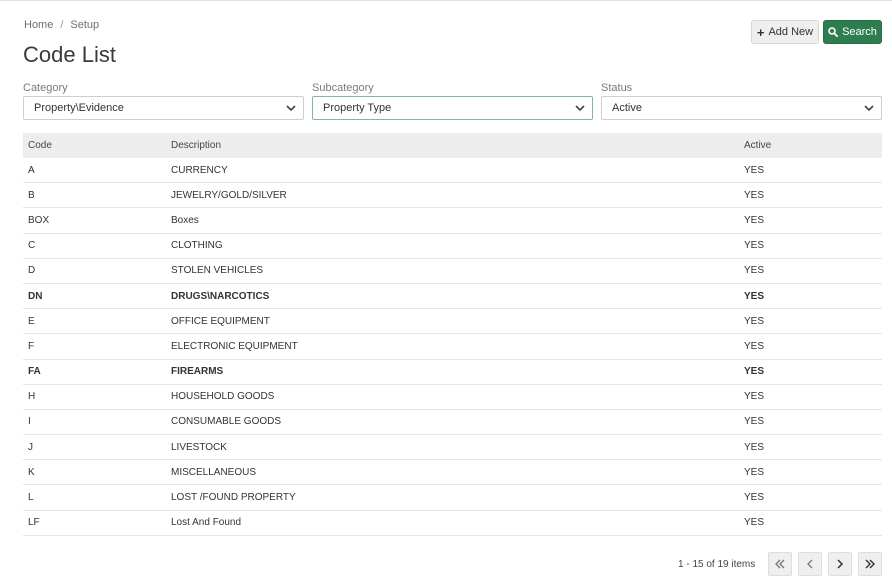 This screenshot has width=892, height=588. Describe the element at coordinates (452, 473) in the screenshot. I see `table-row: K MISCELLANEOUS YES` at that location.